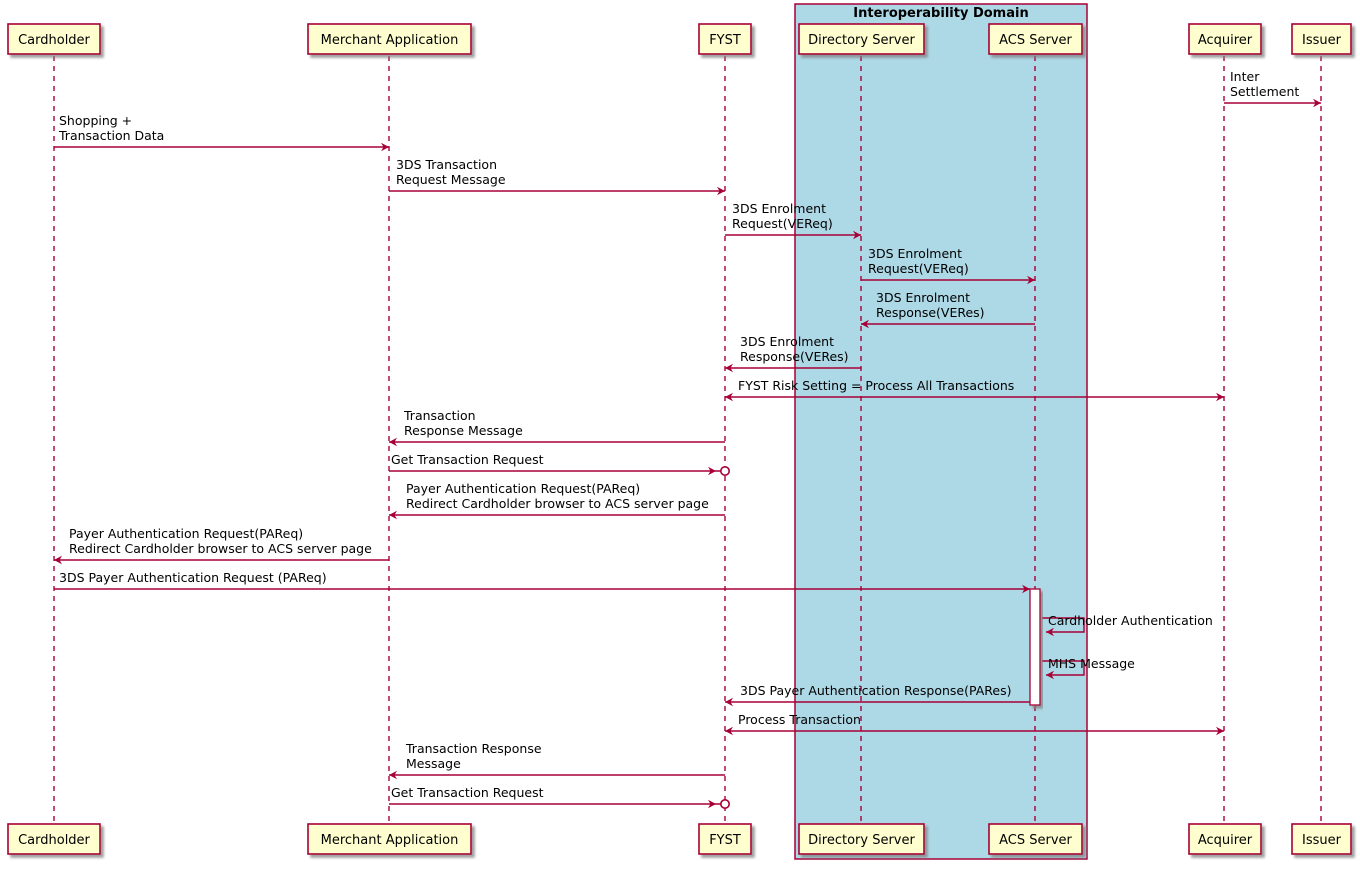 This screenshot has width=1360, height=873. I want to click on participant-footer-merchant: Merchant Application, so click(389, 839).